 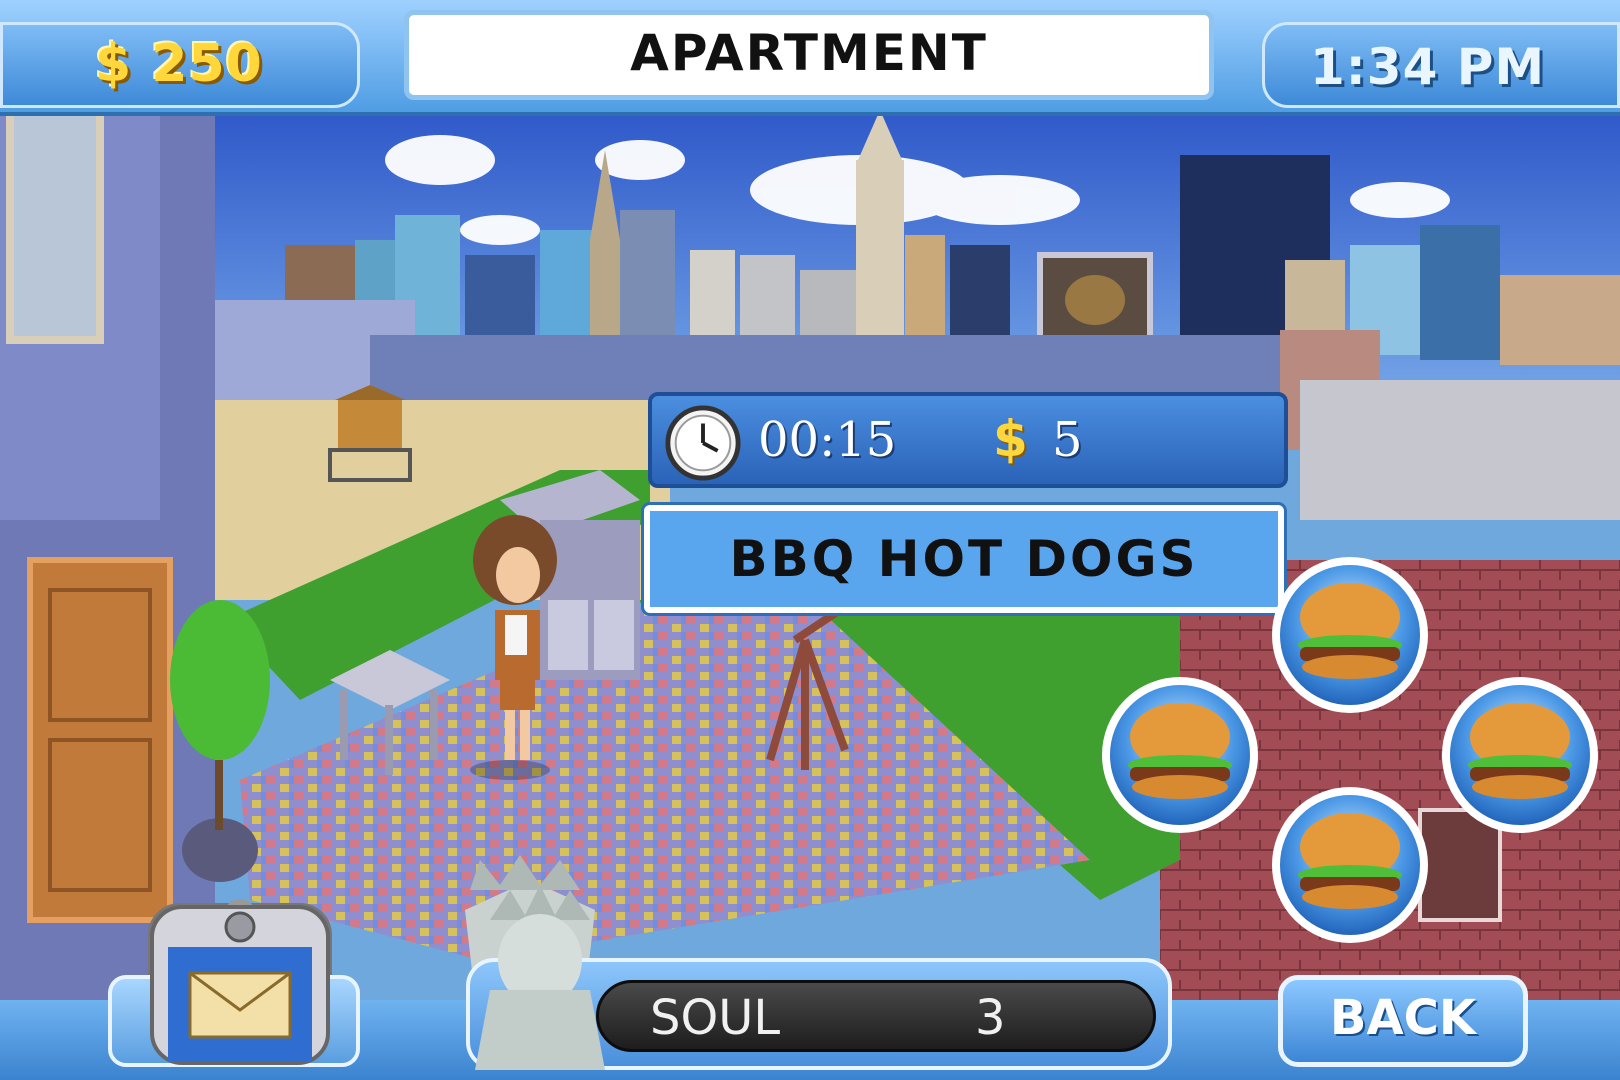 I want to click on money-display: $ 250, so click(x=179, y=64).